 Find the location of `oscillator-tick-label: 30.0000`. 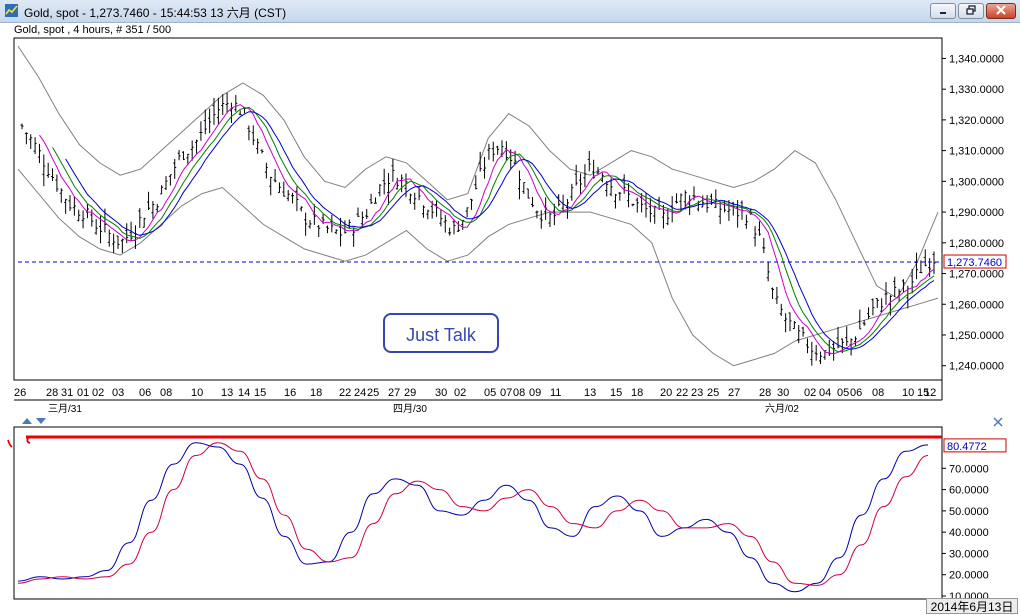

oscillator-tick-label: 30.0000 is located at coordinates (969, 554).